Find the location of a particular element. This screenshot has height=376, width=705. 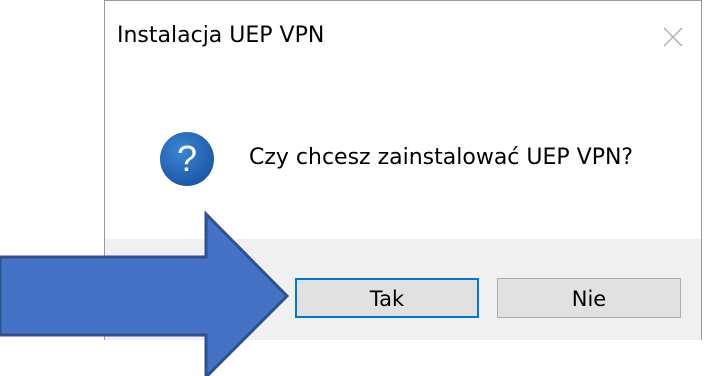

close-icon is located at coordinates (673, 37).